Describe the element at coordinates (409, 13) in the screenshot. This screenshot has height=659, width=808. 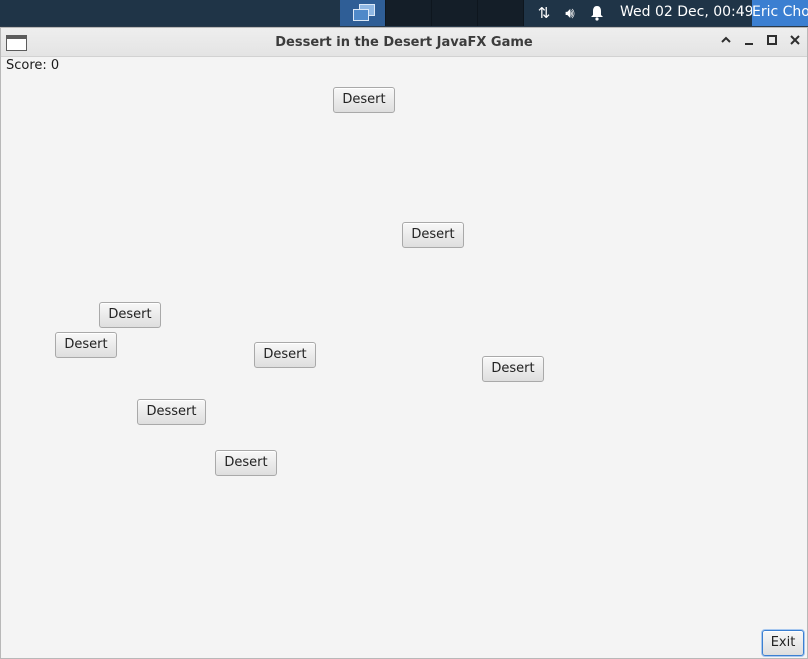
I see `workspace-2-button` at that location.